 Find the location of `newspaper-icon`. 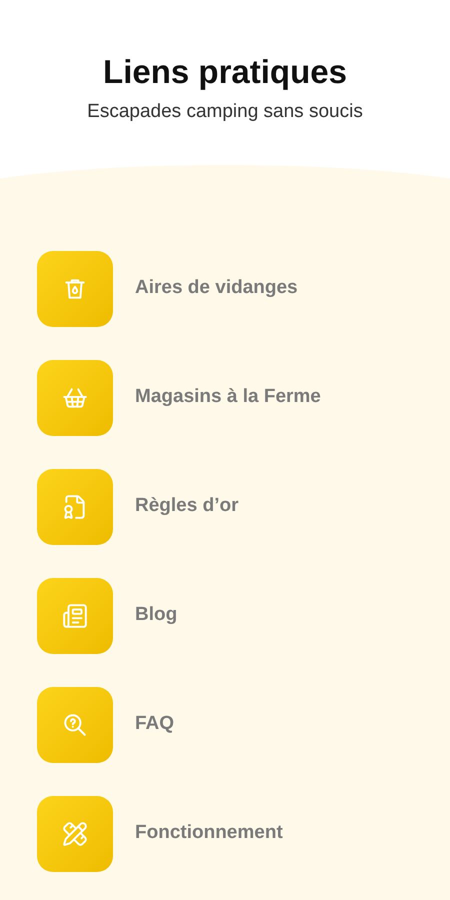

newspaper-icon is located at coordinates (75, 615).